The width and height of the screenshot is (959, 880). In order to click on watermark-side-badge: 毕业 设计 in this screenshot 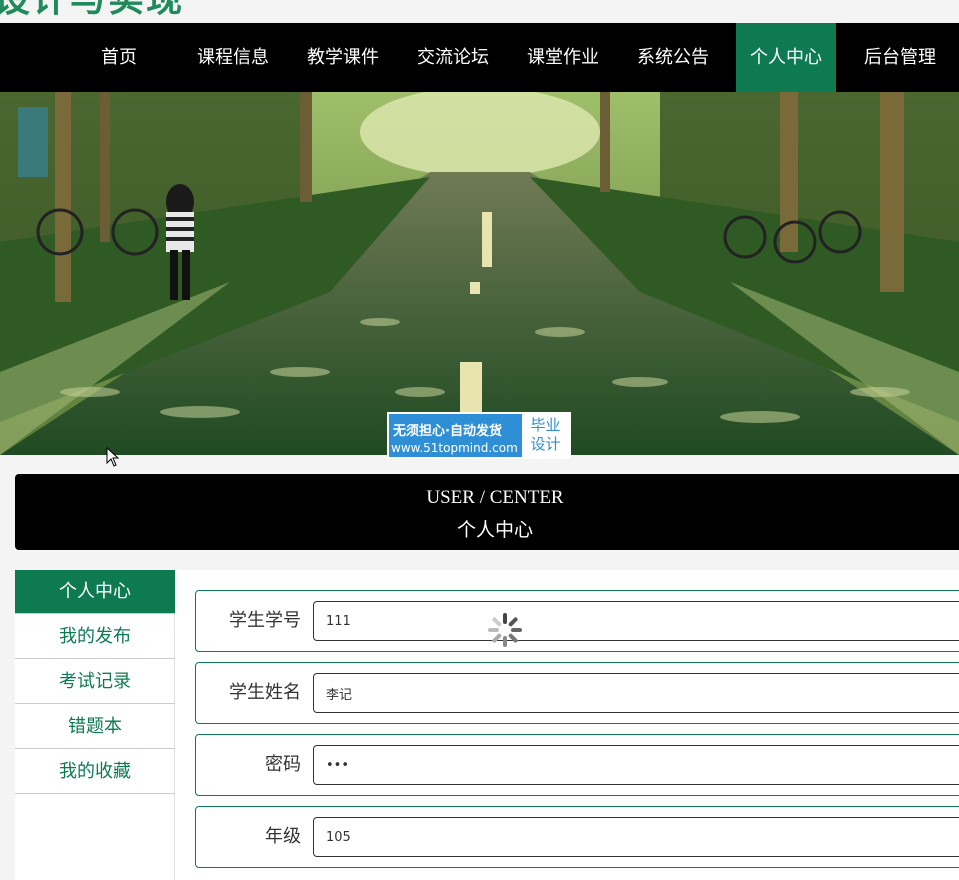, I will do `click(545, 435)`.